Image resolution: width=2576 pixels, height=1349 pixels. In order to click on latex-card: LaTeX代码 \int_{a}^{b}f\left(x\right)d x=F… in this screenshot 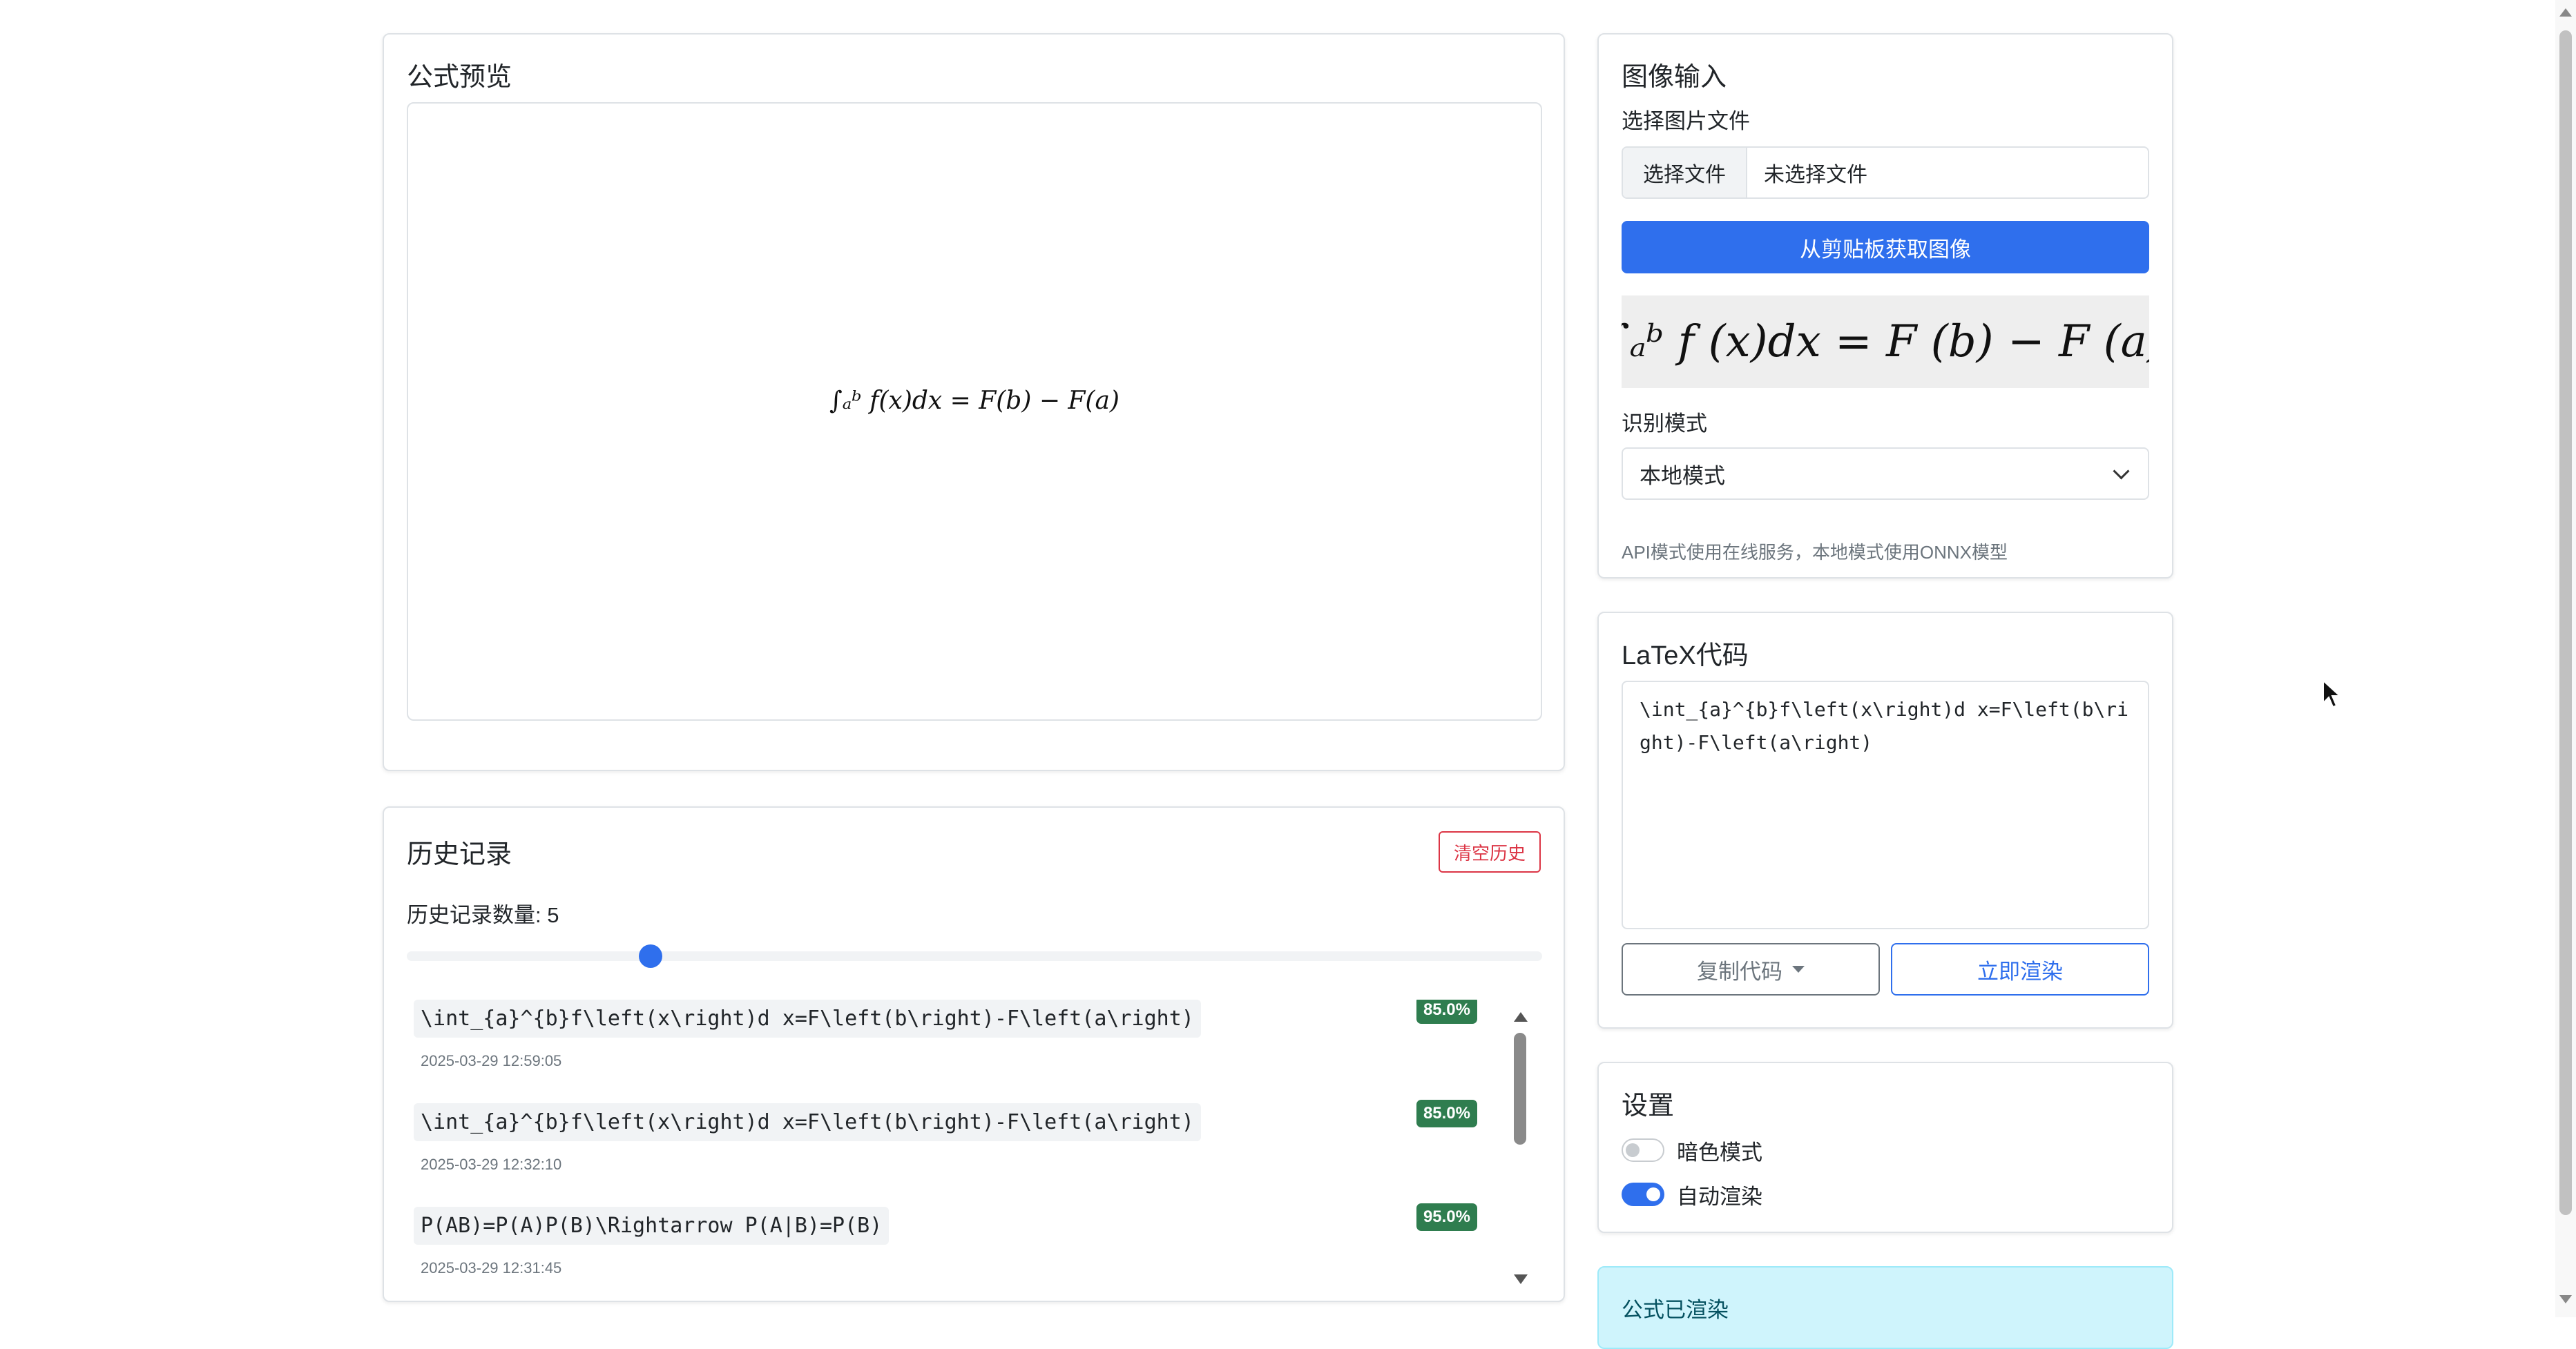, I will do `click(1885, 820)`.